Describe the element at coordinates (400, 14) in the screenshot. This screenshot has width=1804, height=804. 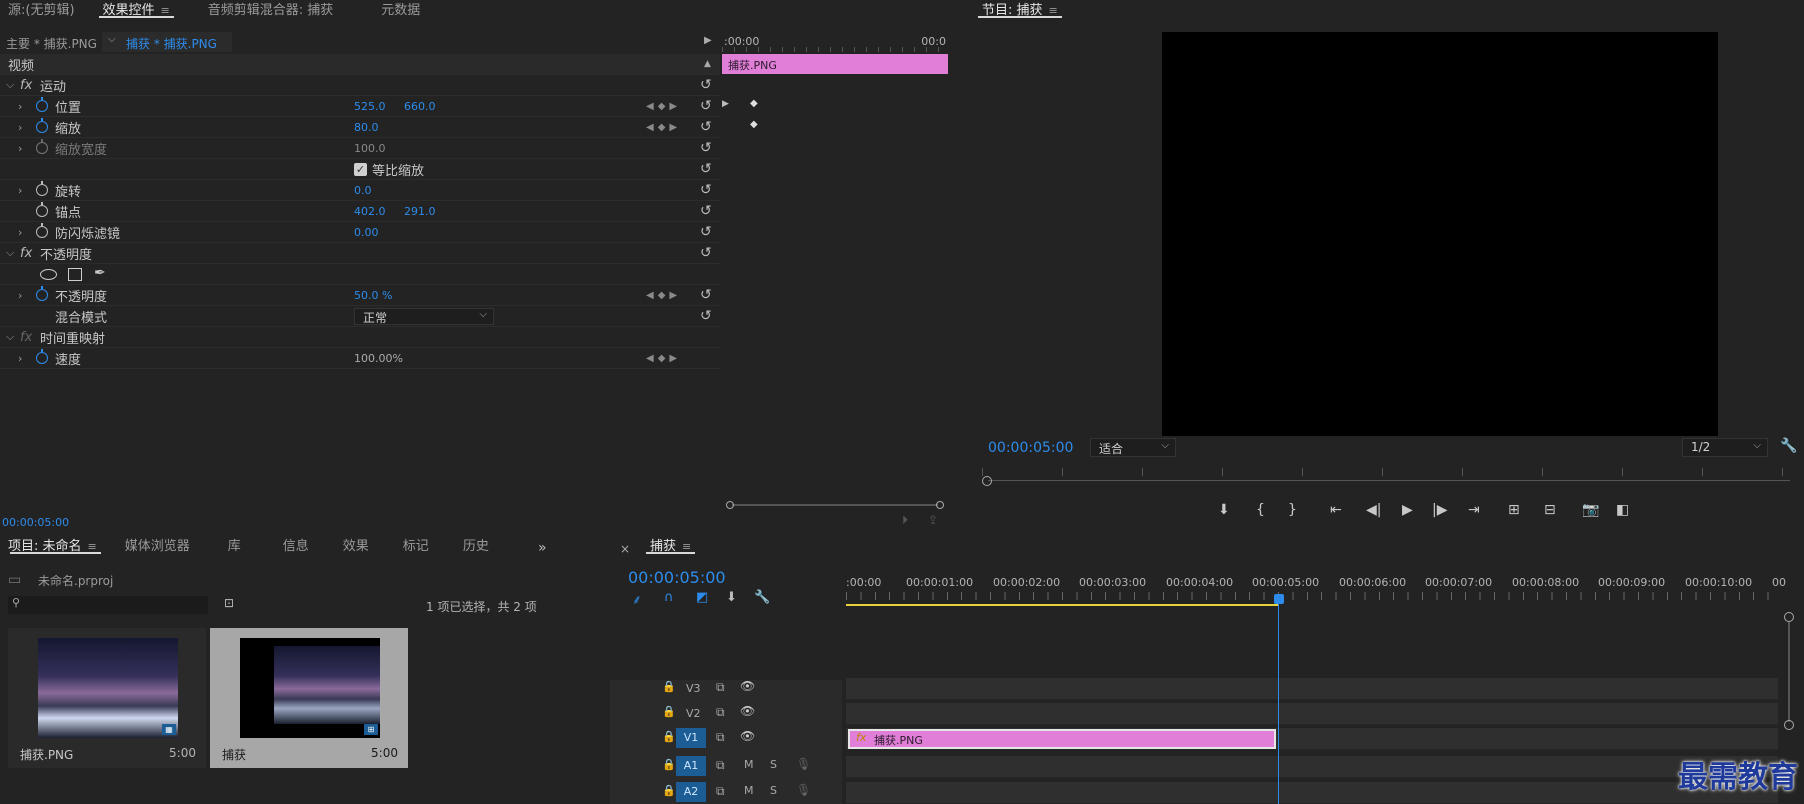
I see `tab-metadata: 元数据` at that location.